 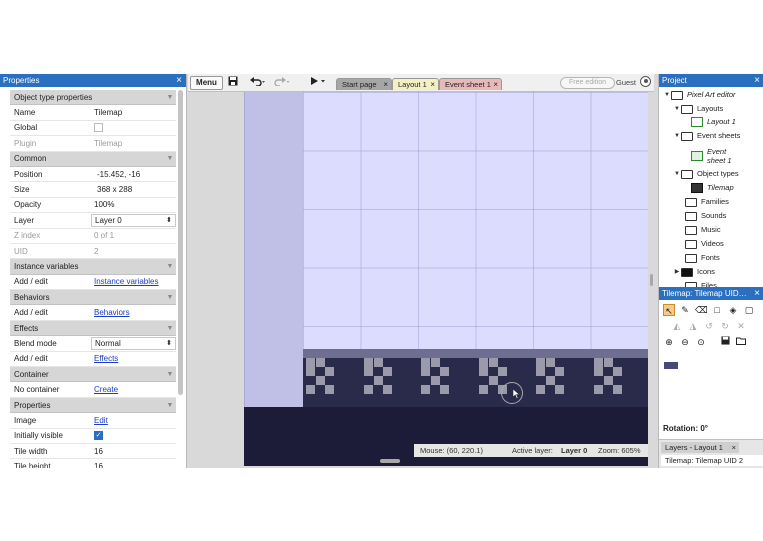 I want to click on property-value: Instance variables, so click(x=133, y=281).